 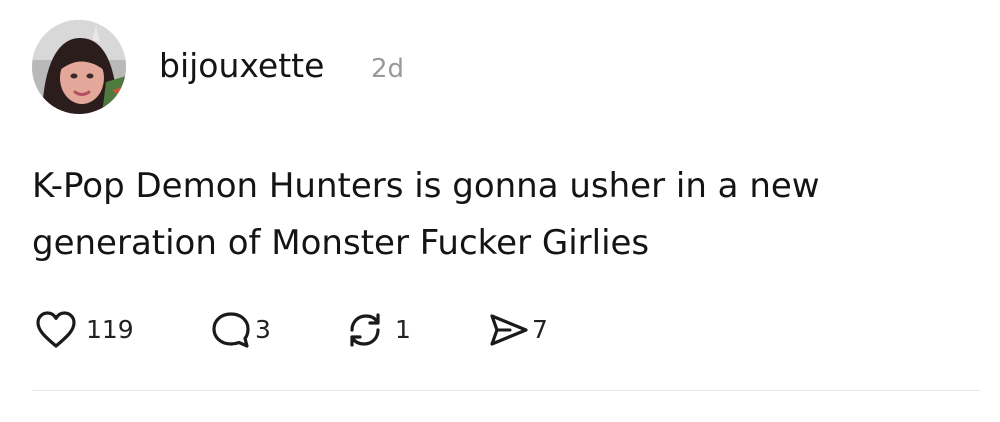 What do you see at coordinates (56, 330) in the screenshot?
I see `heart-icon` at bounding box center [56, 330].